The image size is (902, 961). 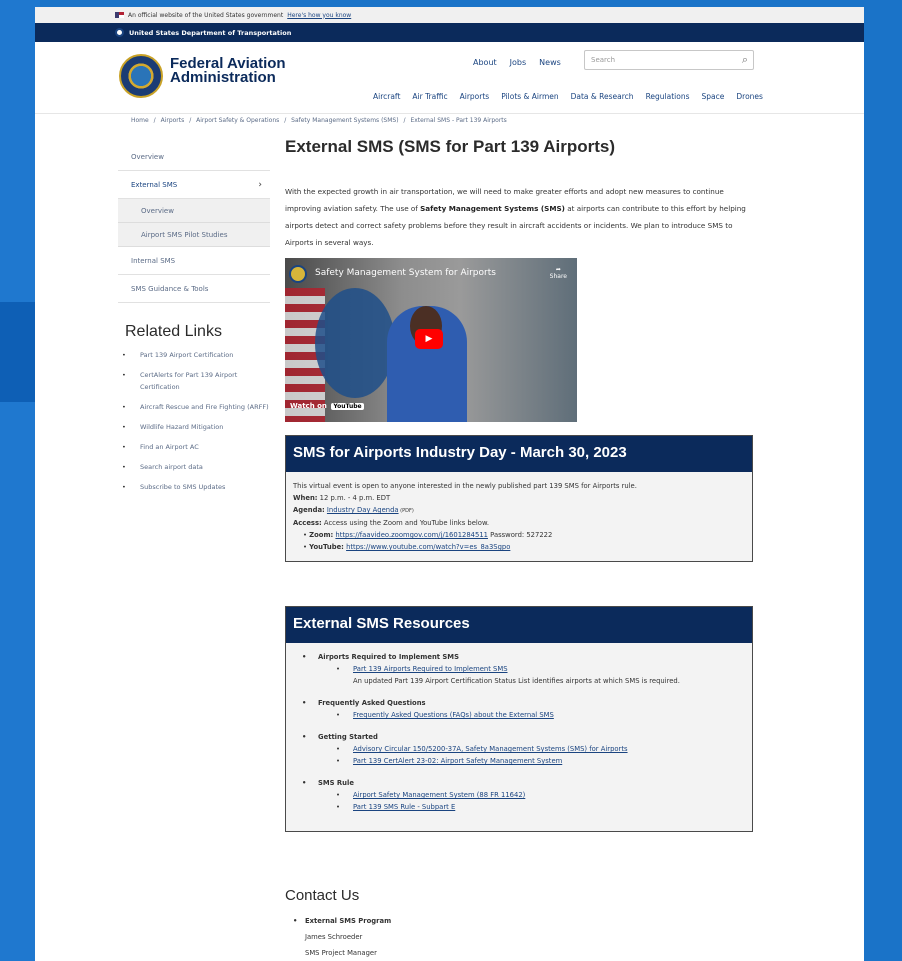 What do you see at coordinates (334, 937) in the screenshot?
I see `contact-name: James Schroeder` at bounding box center [334, 937].